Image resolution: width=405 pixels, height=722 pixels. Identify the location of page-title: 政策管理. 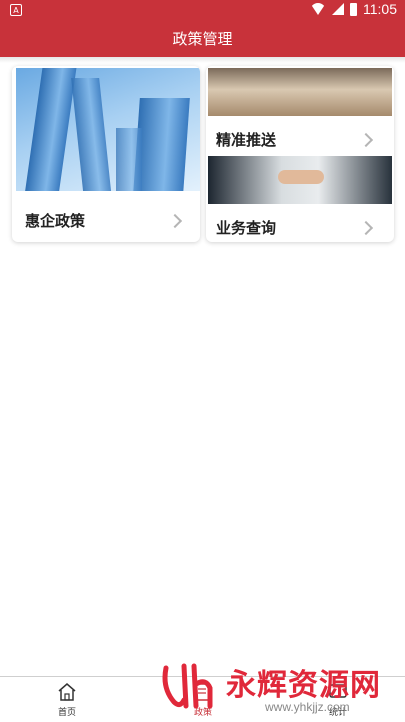
(202, 39).